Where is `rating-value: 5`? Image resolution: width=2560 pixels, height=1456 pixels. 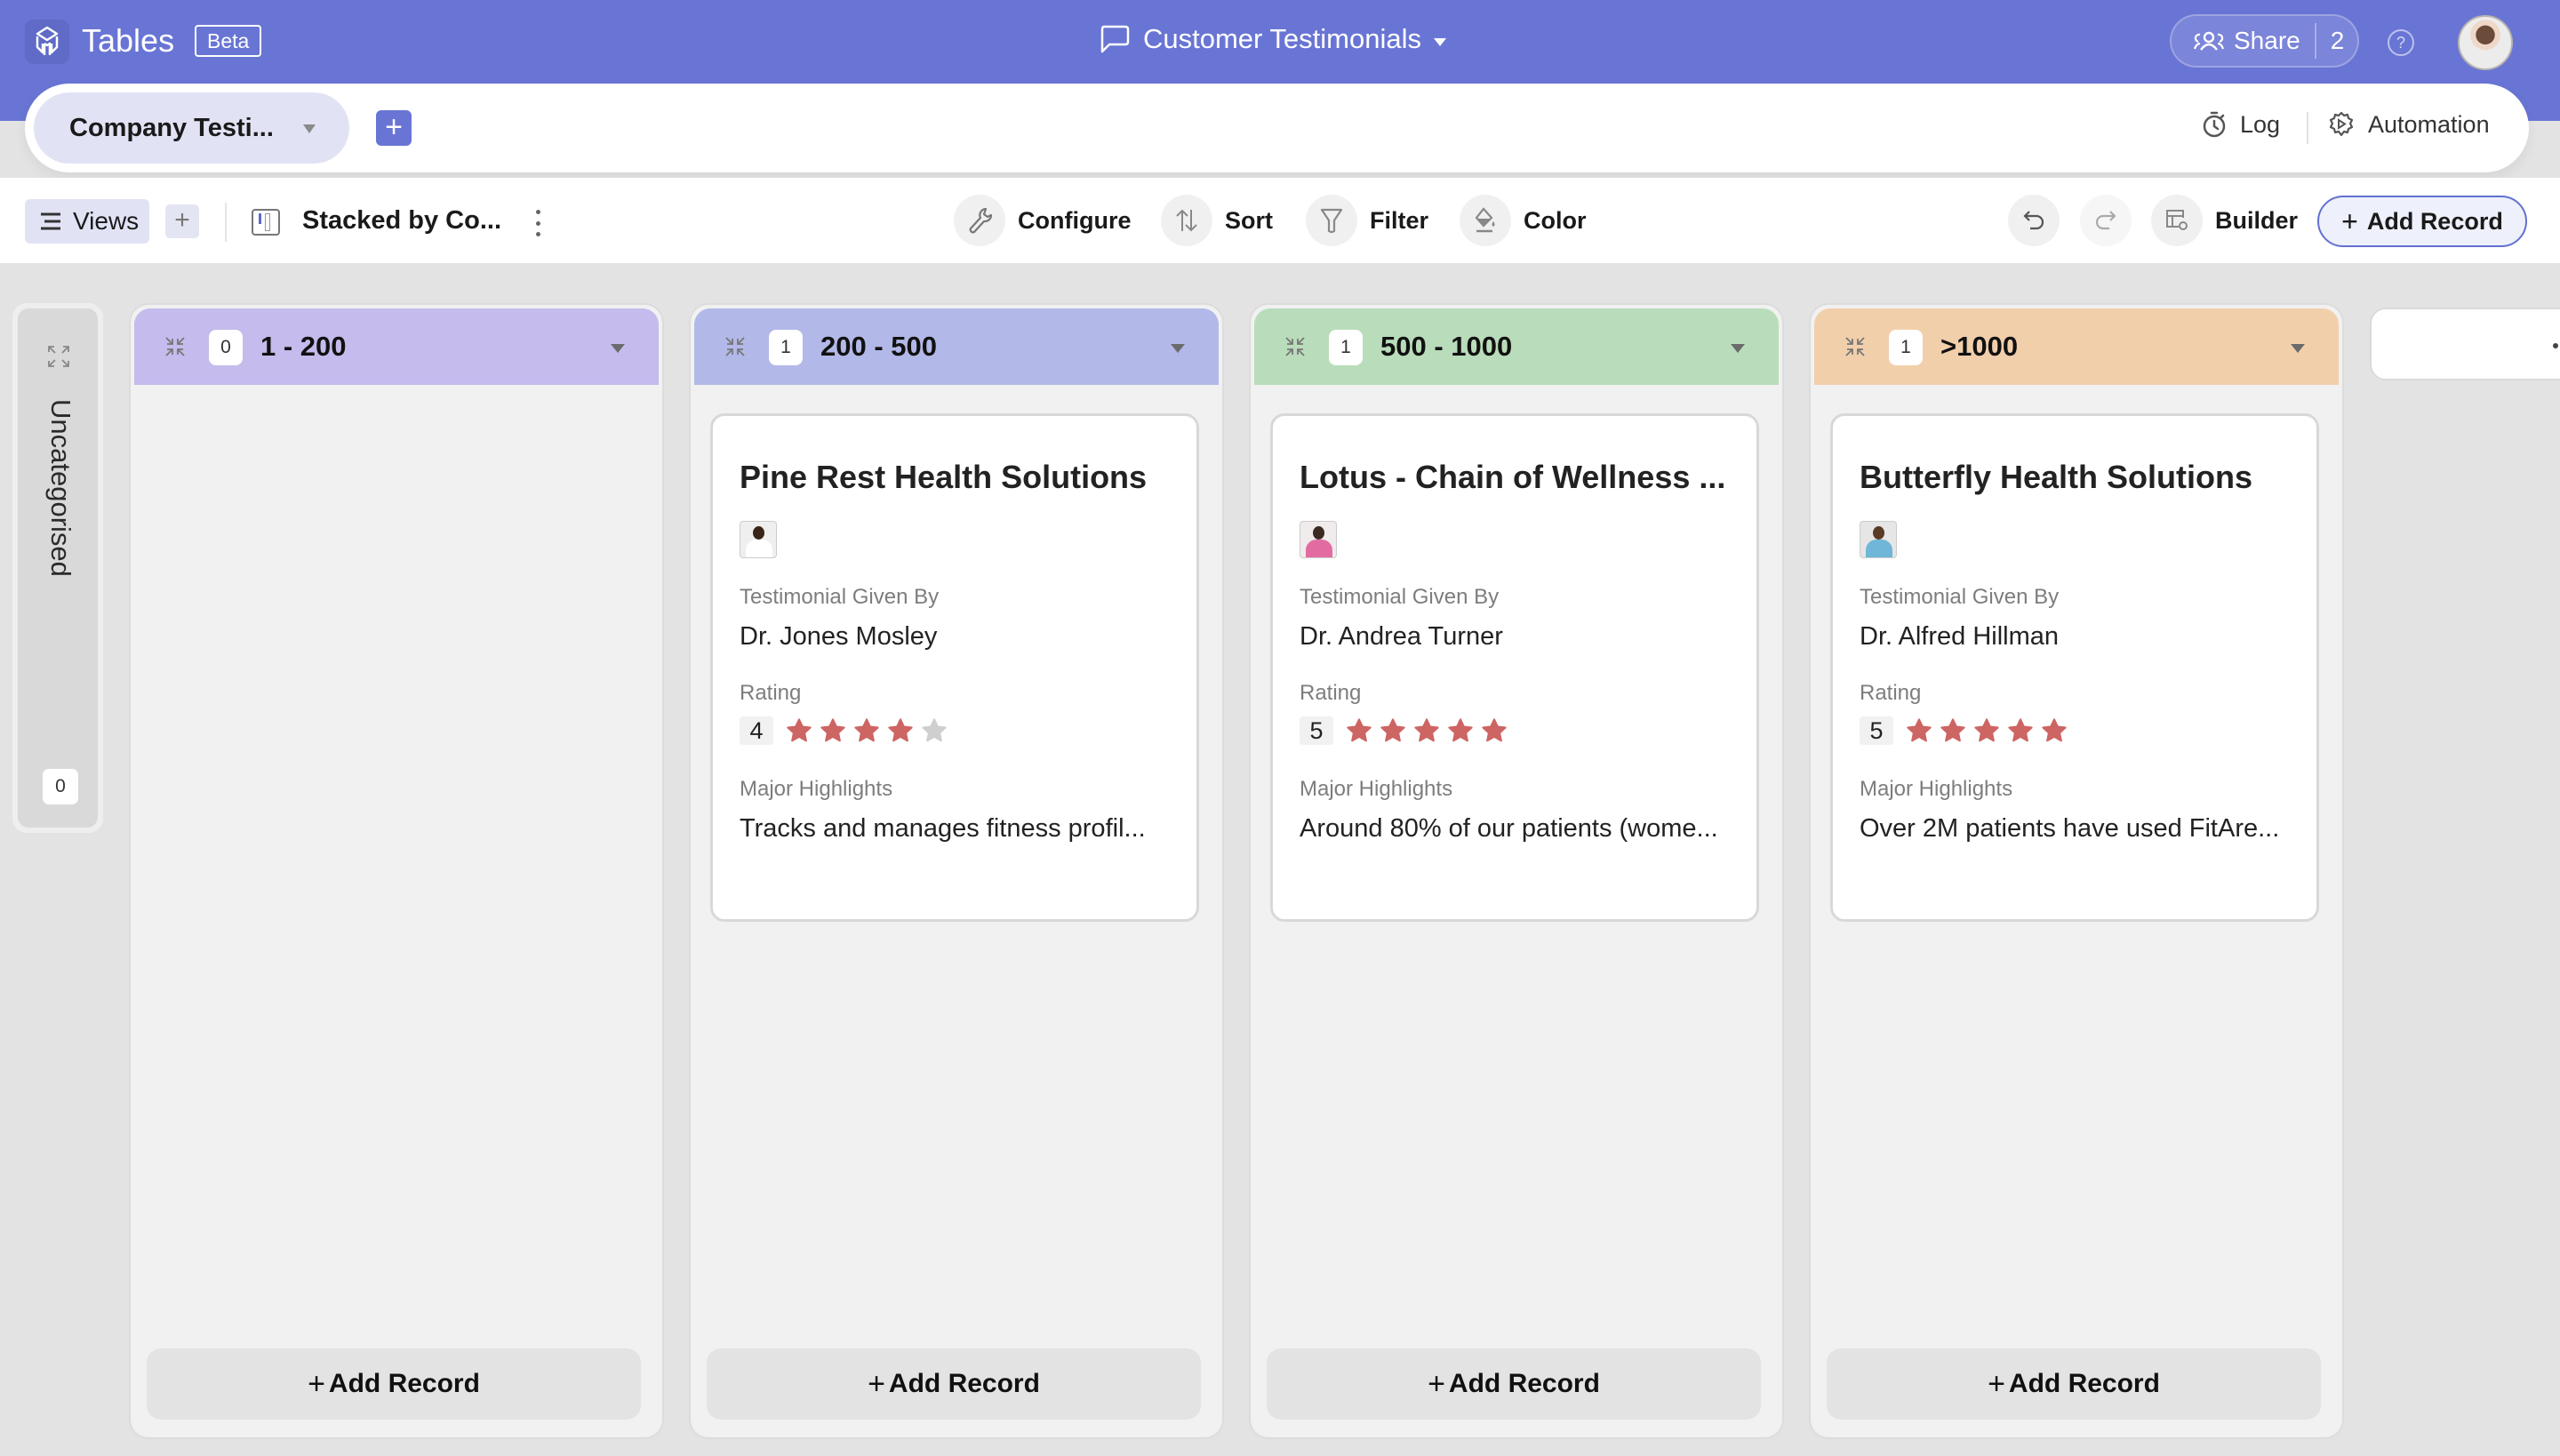
rating-value: 5 is located at coordinates (1876, 730).